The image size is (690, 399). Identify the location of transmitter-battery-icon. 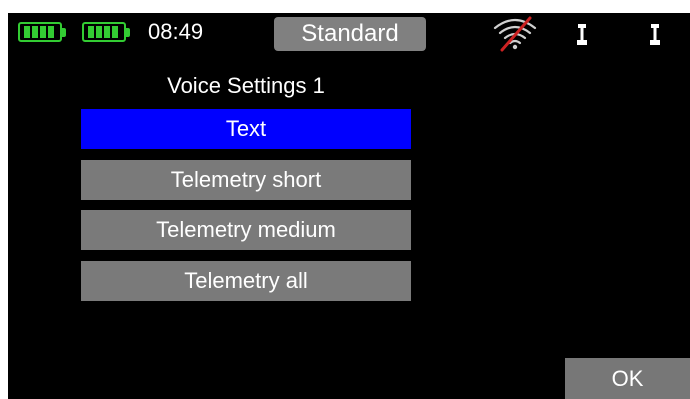
(107, 33).